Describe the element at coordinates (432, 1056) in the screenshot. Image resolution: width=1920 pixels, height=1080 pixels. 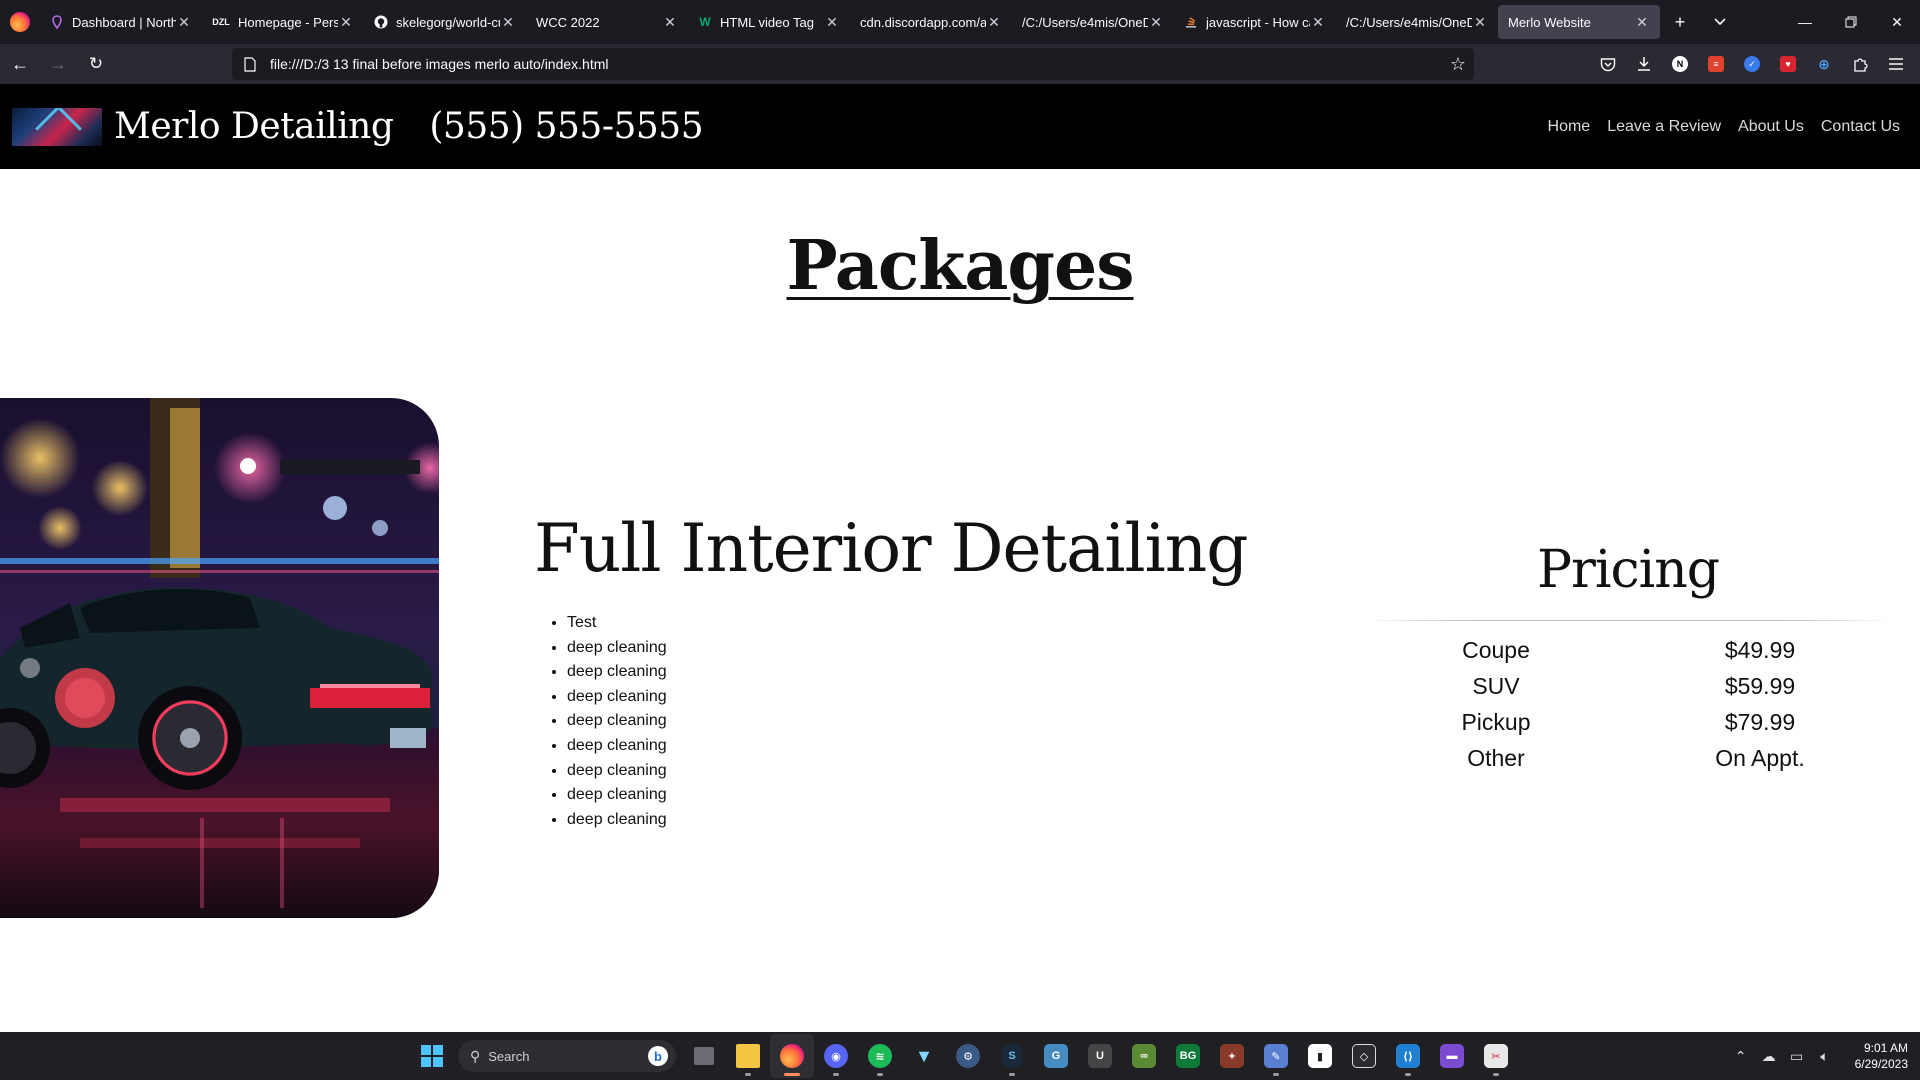
I see `windows-start-icon` at that location.